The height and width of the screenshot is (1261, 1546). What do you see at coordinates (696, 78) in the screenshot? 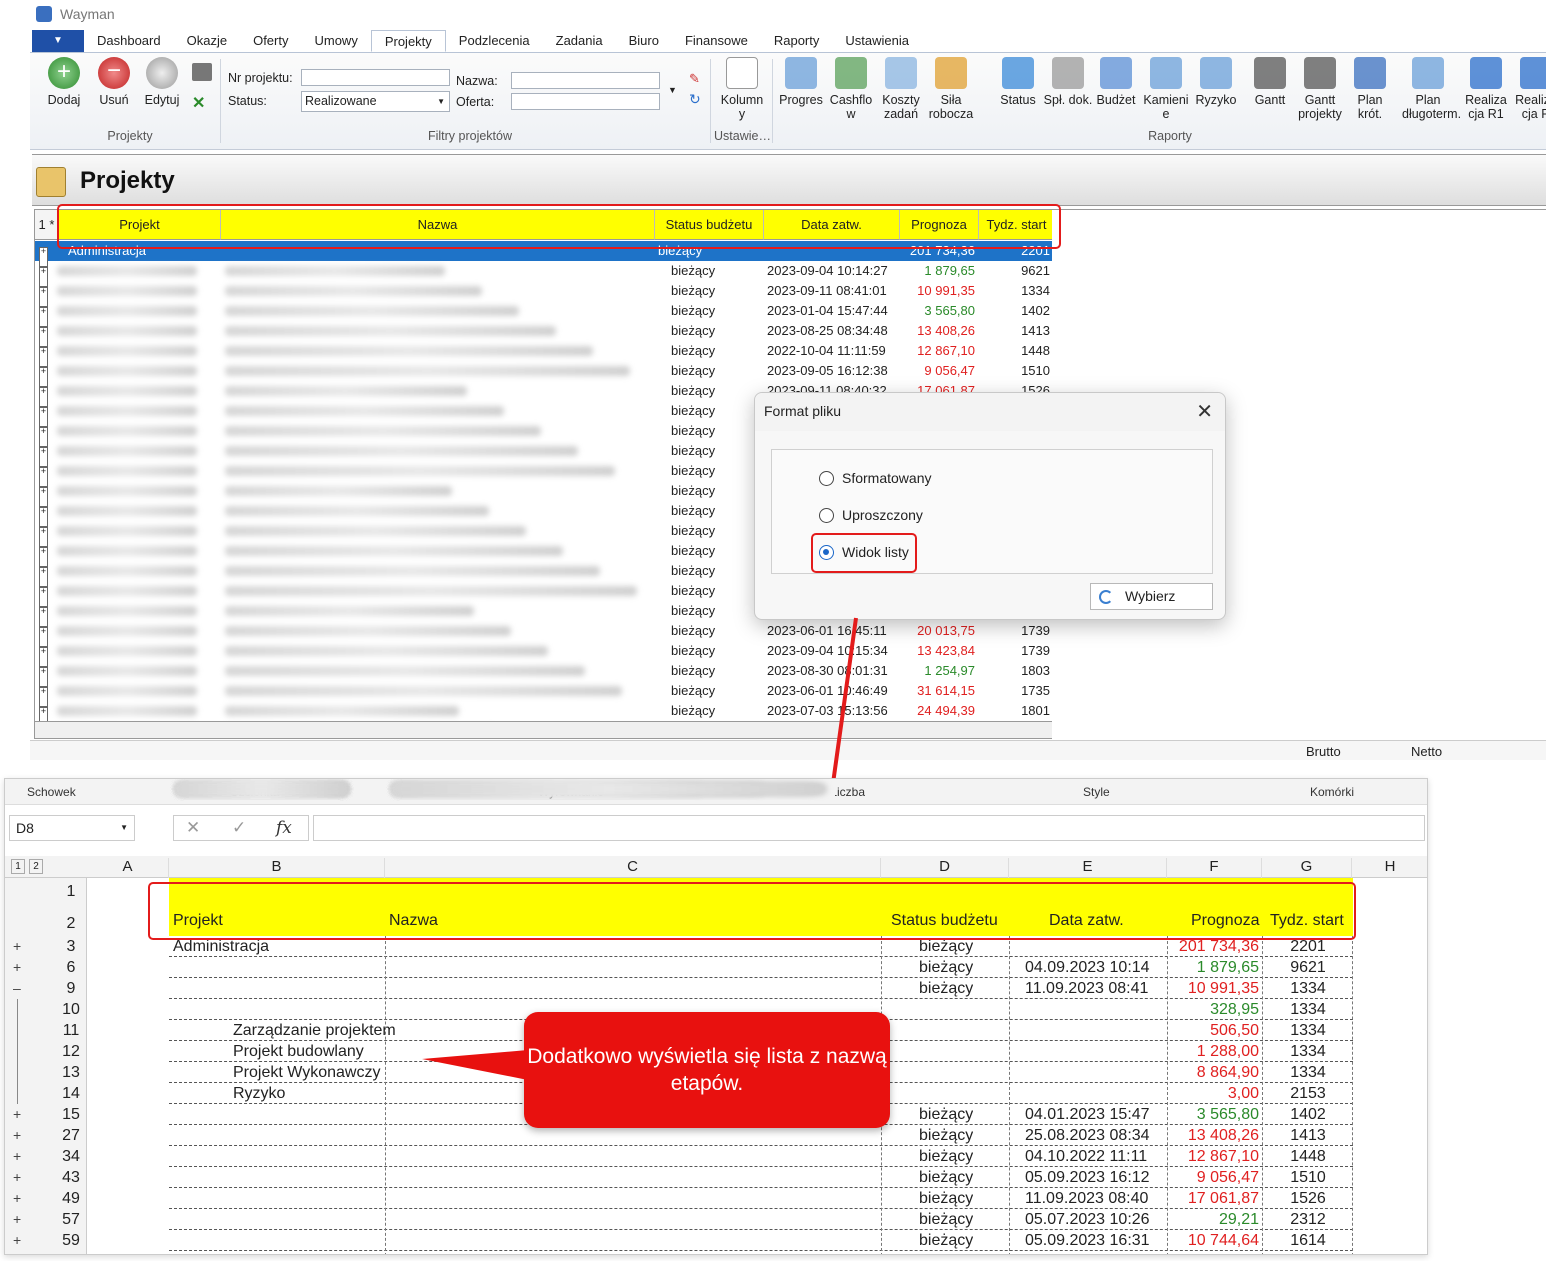
I see `clear-filter-icon: ✎` at bounding box center [696, 78].